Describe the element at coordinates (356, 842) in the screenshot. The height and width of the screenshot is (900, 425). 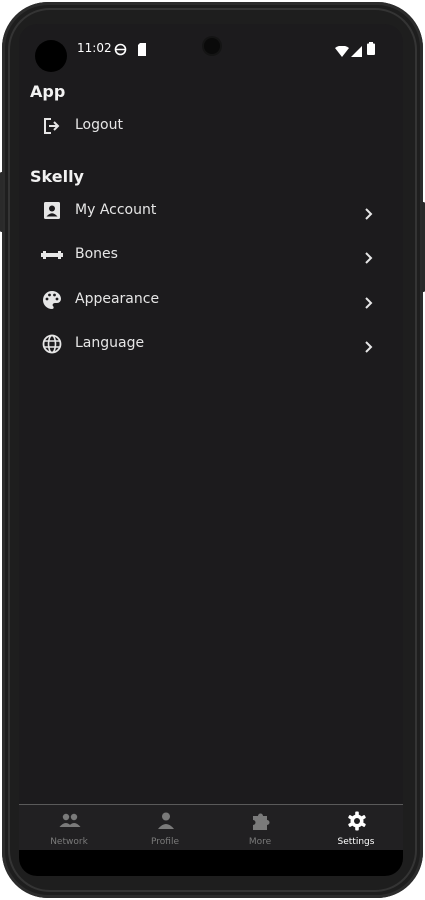
I see `tab-label: Settings` at that location.